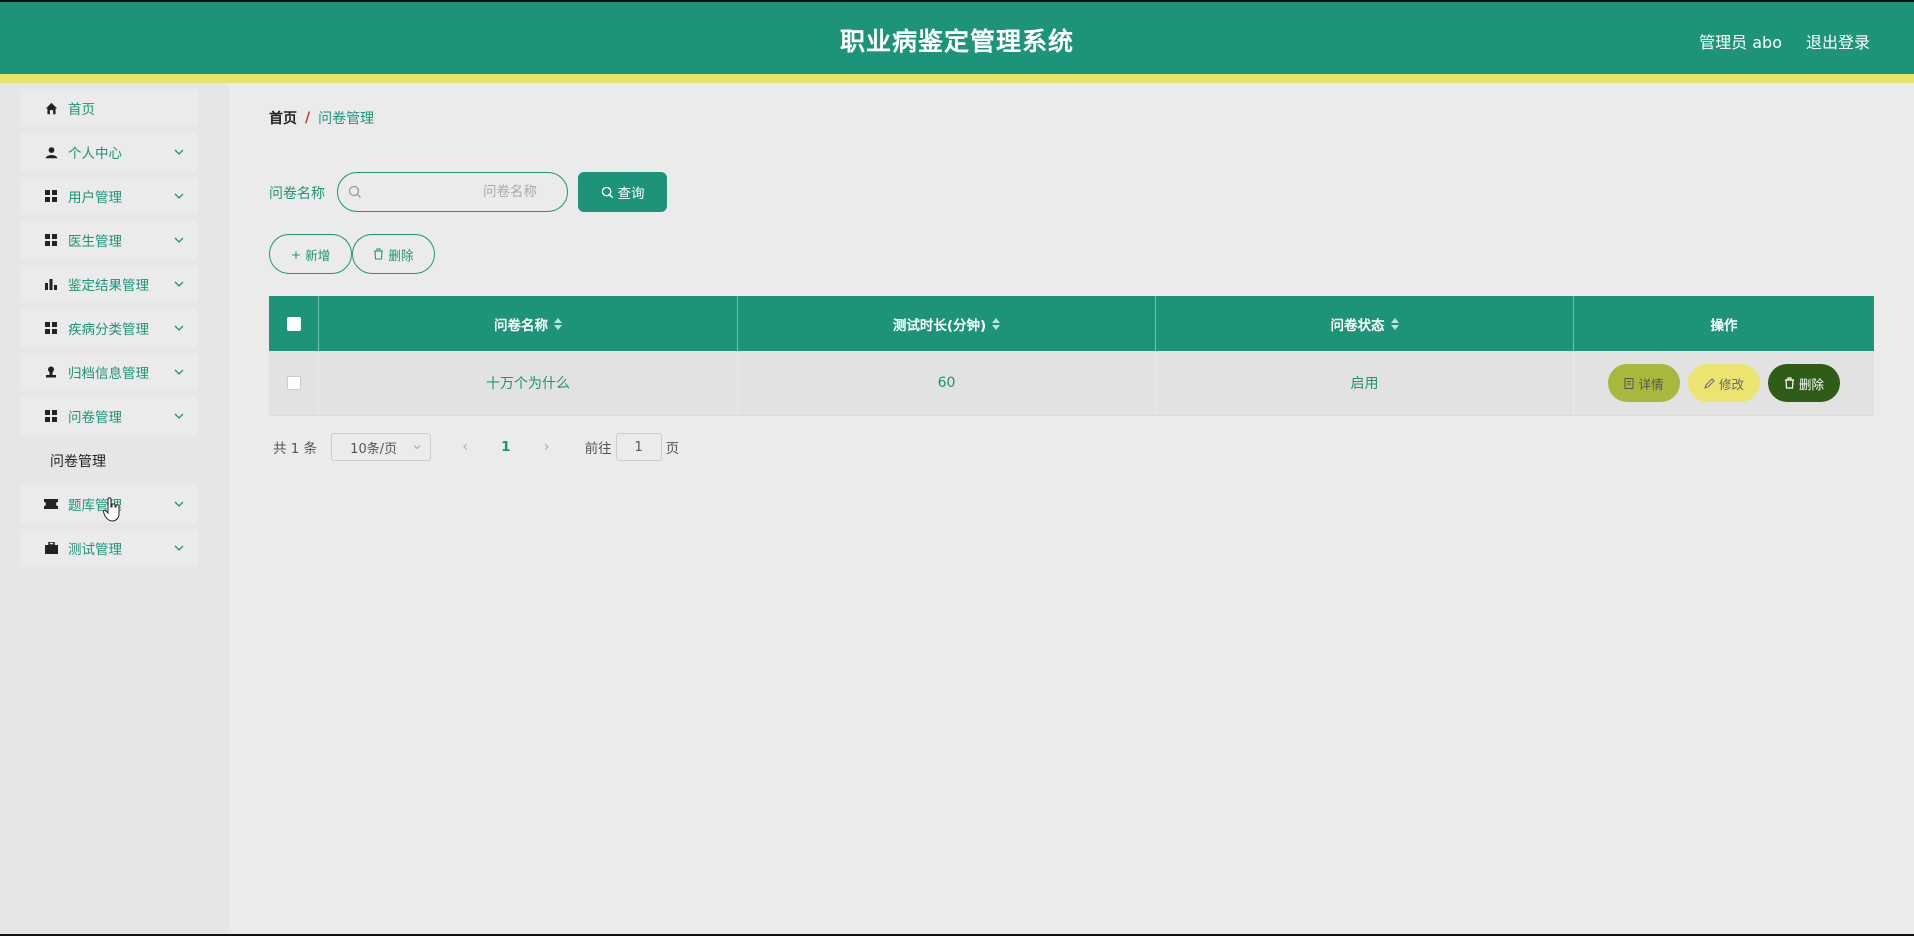  Describe the element at coordinates (51, 108) in the screenshot. I see `home-icon` at that location.